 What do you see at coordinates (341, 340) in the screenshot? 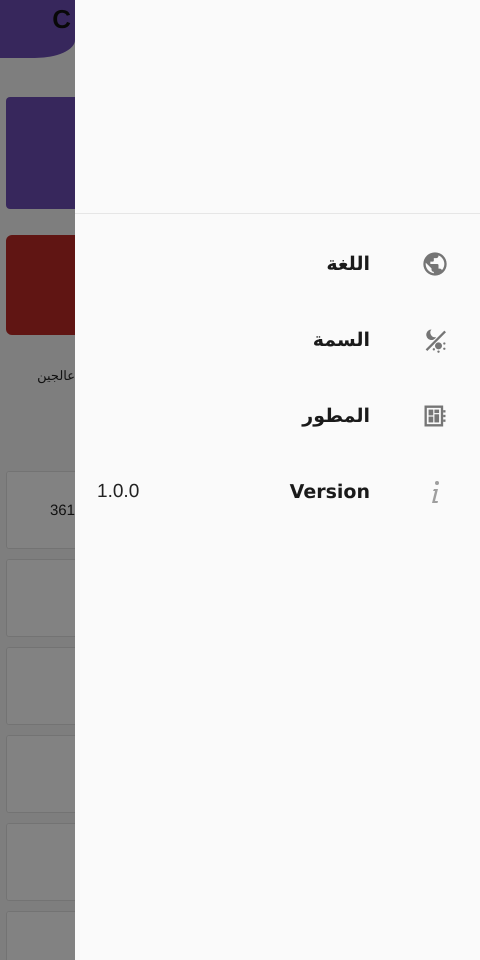
I see `menu-label: السمة` at bounding box center [341, 340].